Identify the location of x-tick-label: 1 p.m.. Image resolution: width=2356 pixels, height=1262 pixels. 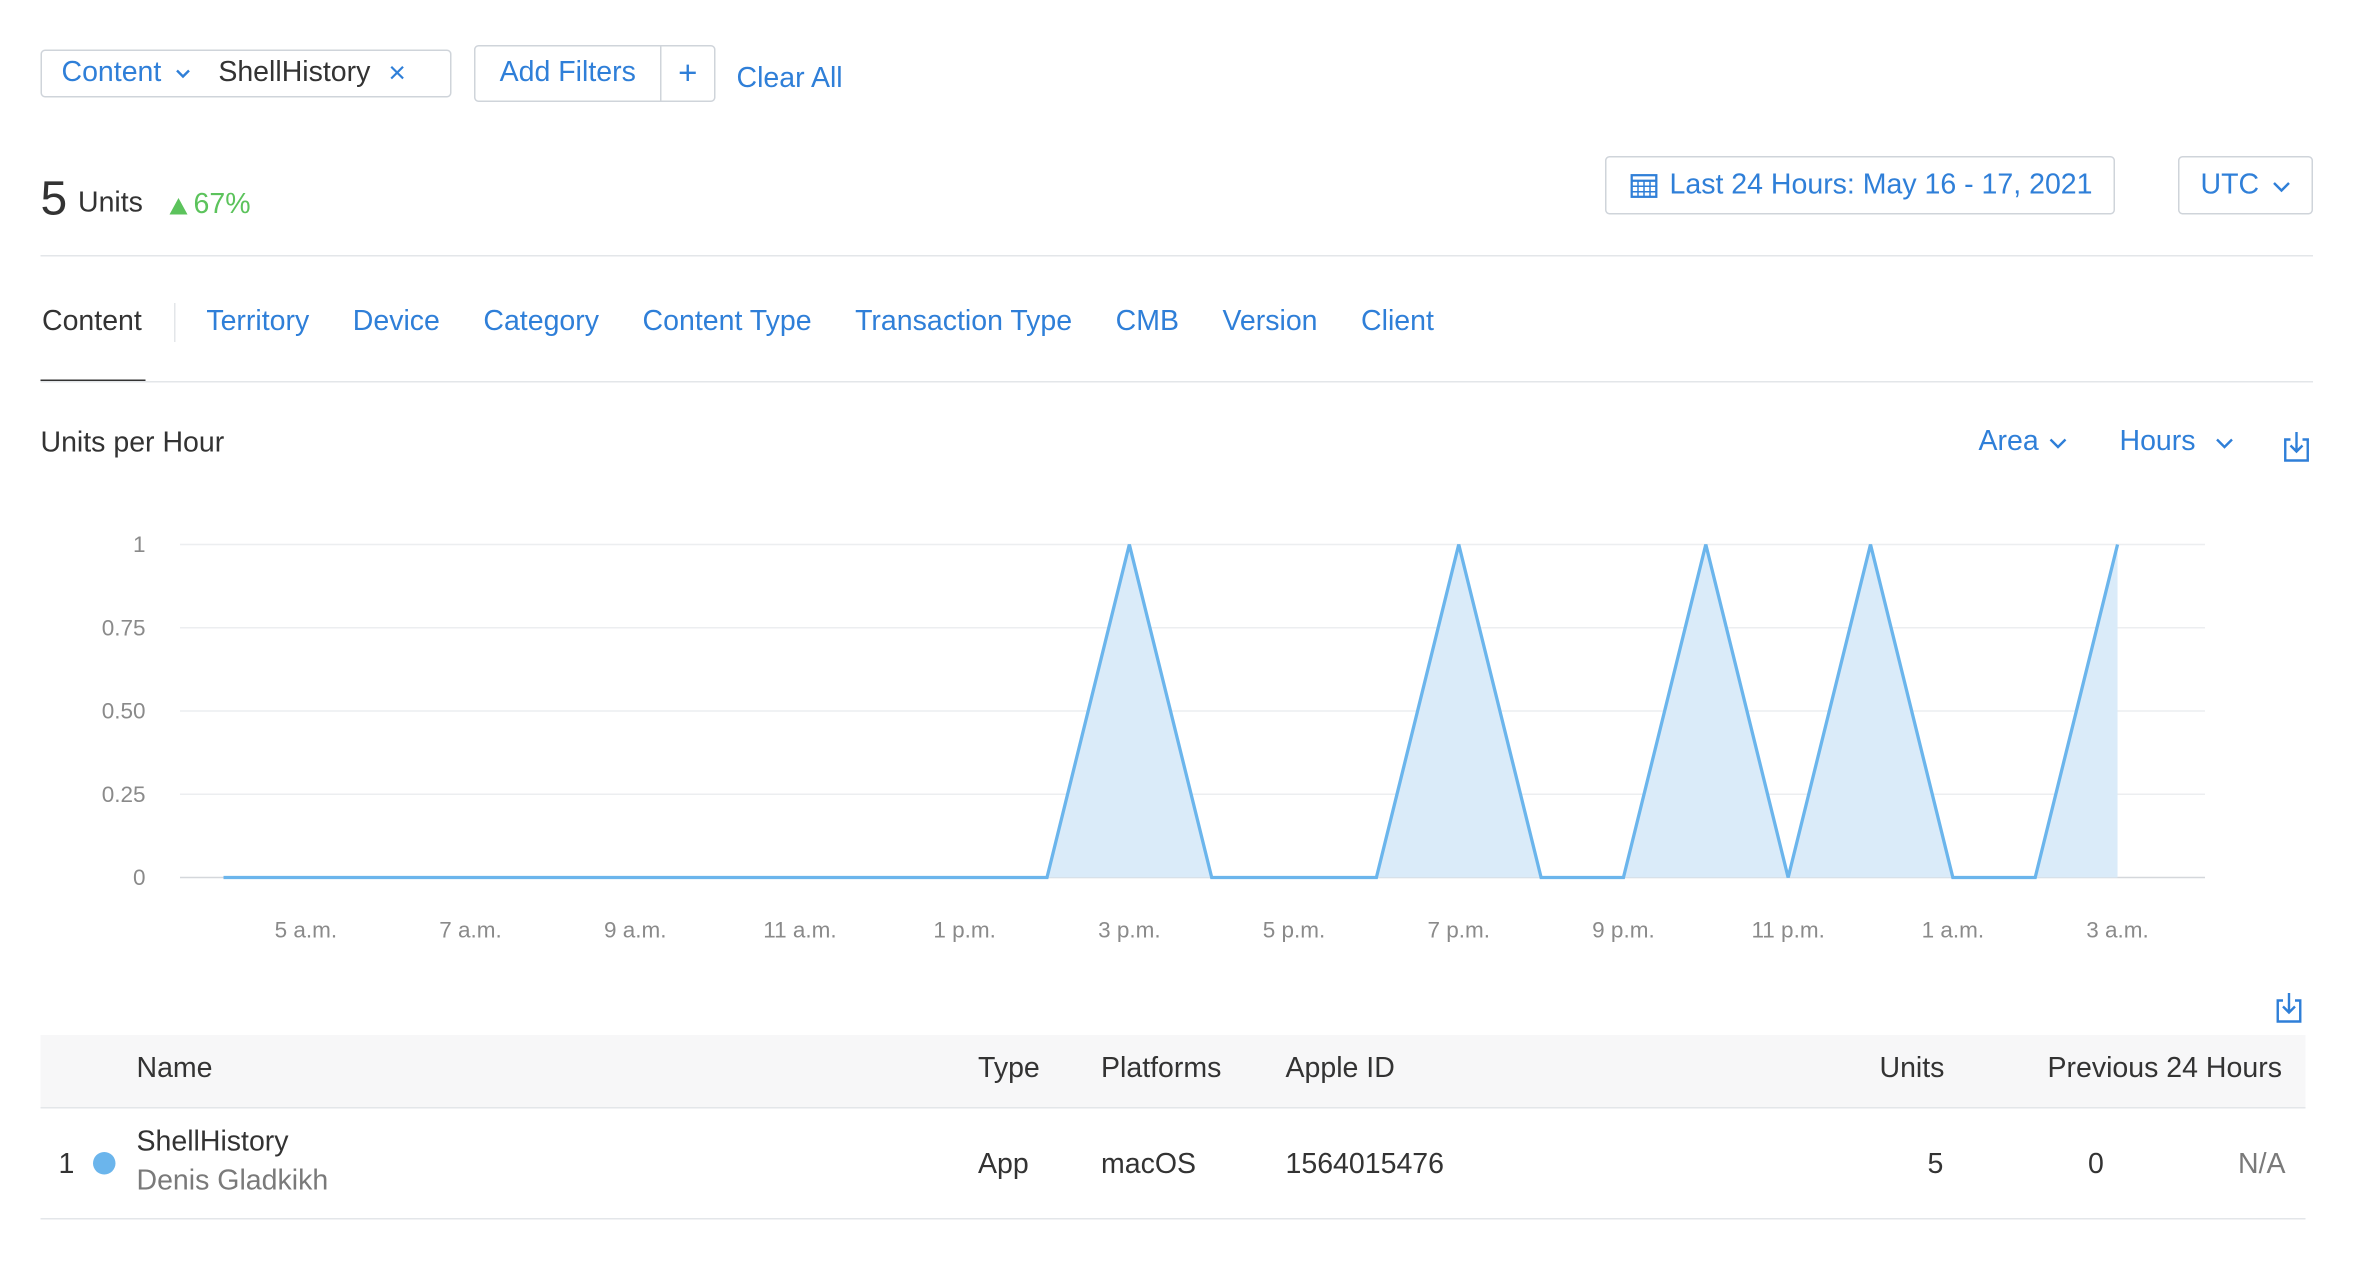
(964, 930).